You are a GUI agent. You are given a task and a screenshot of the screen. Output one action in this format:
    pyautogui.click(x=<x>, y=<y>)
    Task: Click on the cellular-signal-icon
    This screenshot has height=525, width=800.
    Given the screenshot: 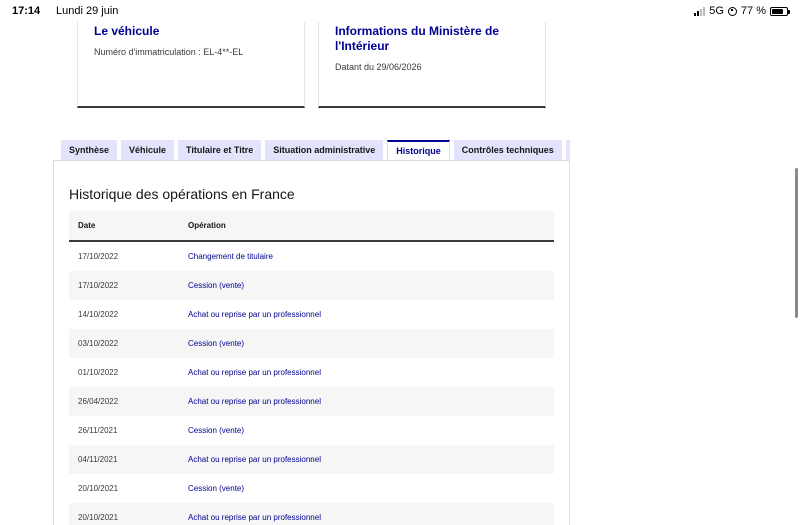 What is the action you would take?
    pyautogui.click(x=700, y=11)
    